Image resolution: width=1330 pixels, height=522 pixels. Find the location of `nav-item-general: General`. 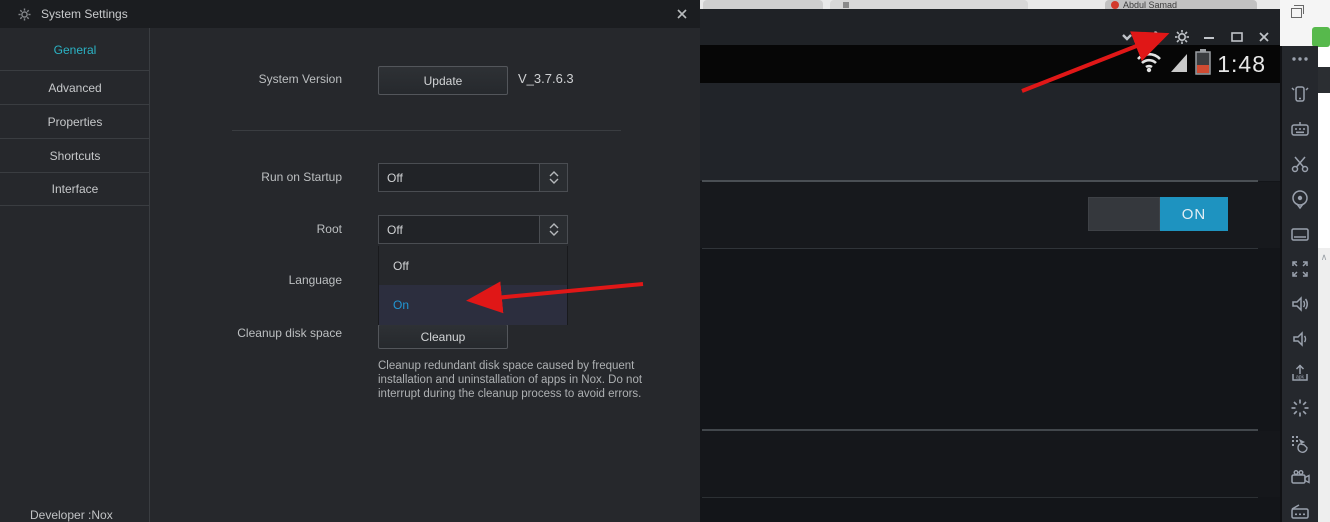

nav-item-general: General is located at coordinates (75, 50).